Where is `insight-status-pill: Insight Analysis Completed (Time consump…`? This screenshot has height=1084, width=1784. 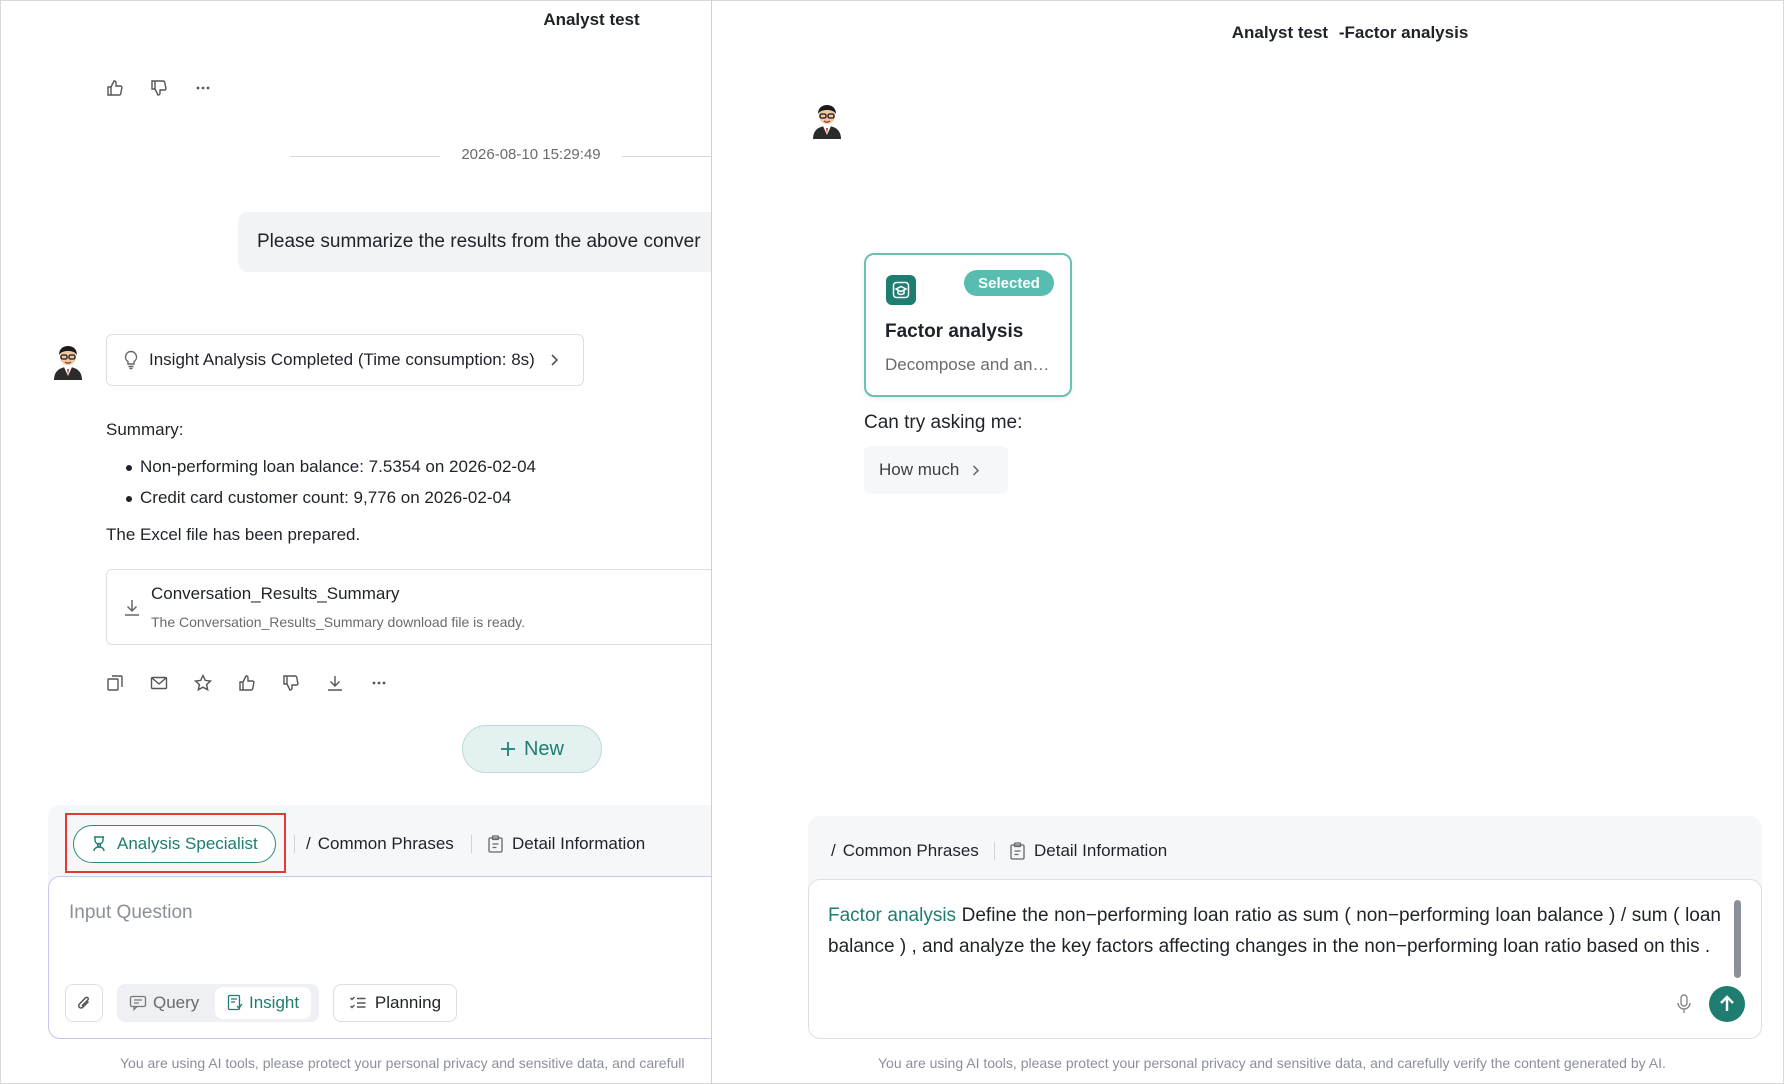
insight-status-pill: Insight Analysis Completed (Time consump… is located at coordinates (345, 360).